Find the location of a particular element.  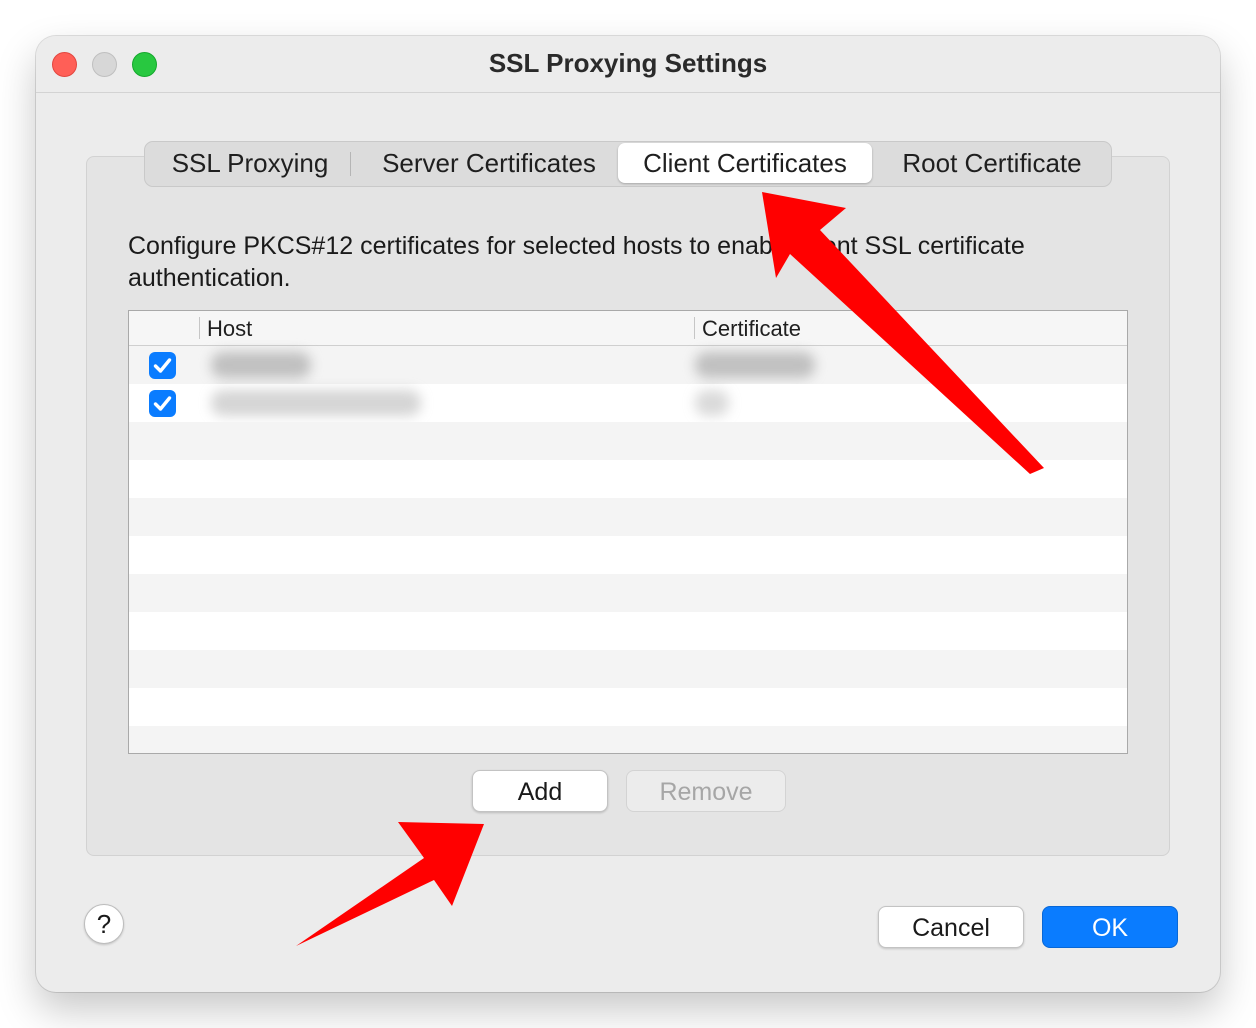

table-header: Host Certificate is located at coordinates (628, 328).